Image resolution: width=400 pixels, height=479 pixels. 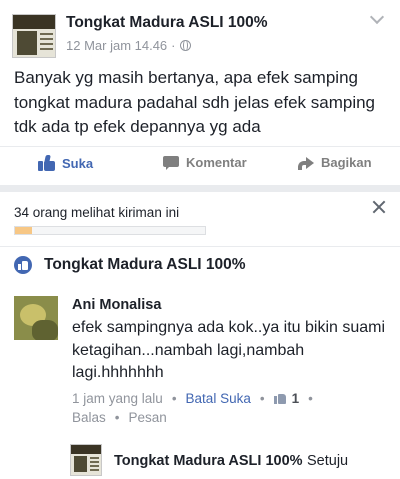 I want to click on close-icon, so click(x=379, y=207).